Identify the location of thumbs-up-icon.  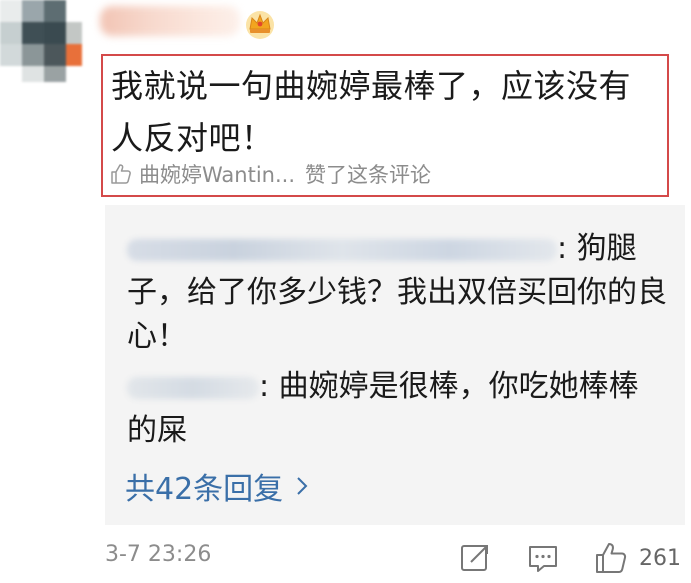
(121, 174).